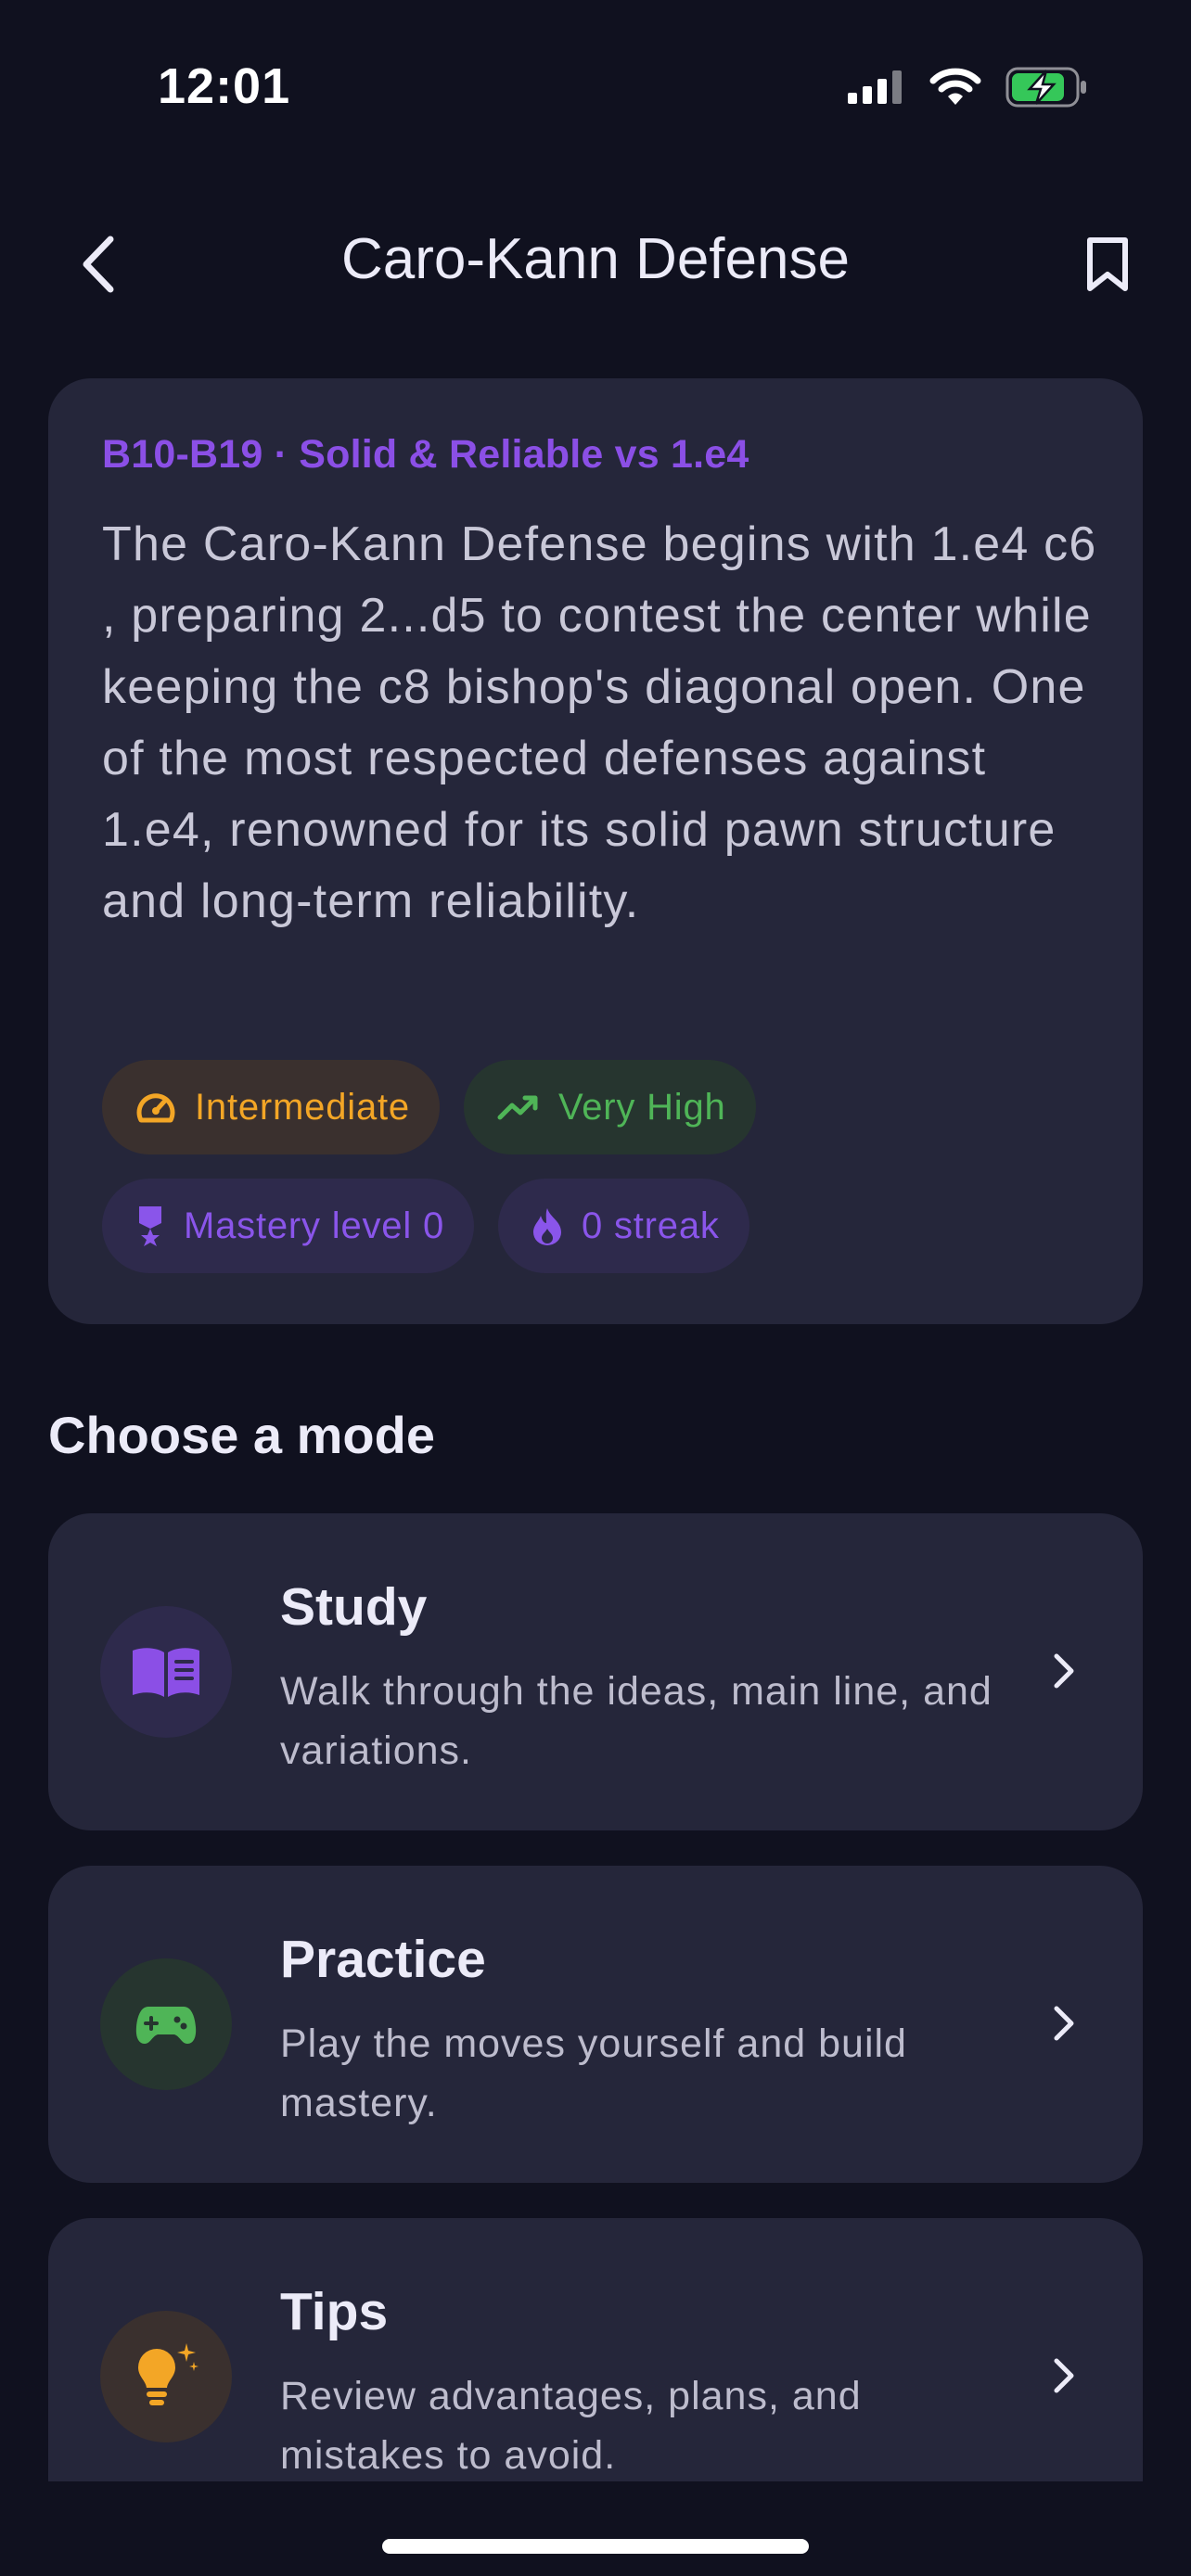 This screenshot has width=1191, height=2576. What do you see at coordinates (302, 1107) in the screenshot?
I see `difficulty-label: Intermediate` at bounding box center [302, 1107].